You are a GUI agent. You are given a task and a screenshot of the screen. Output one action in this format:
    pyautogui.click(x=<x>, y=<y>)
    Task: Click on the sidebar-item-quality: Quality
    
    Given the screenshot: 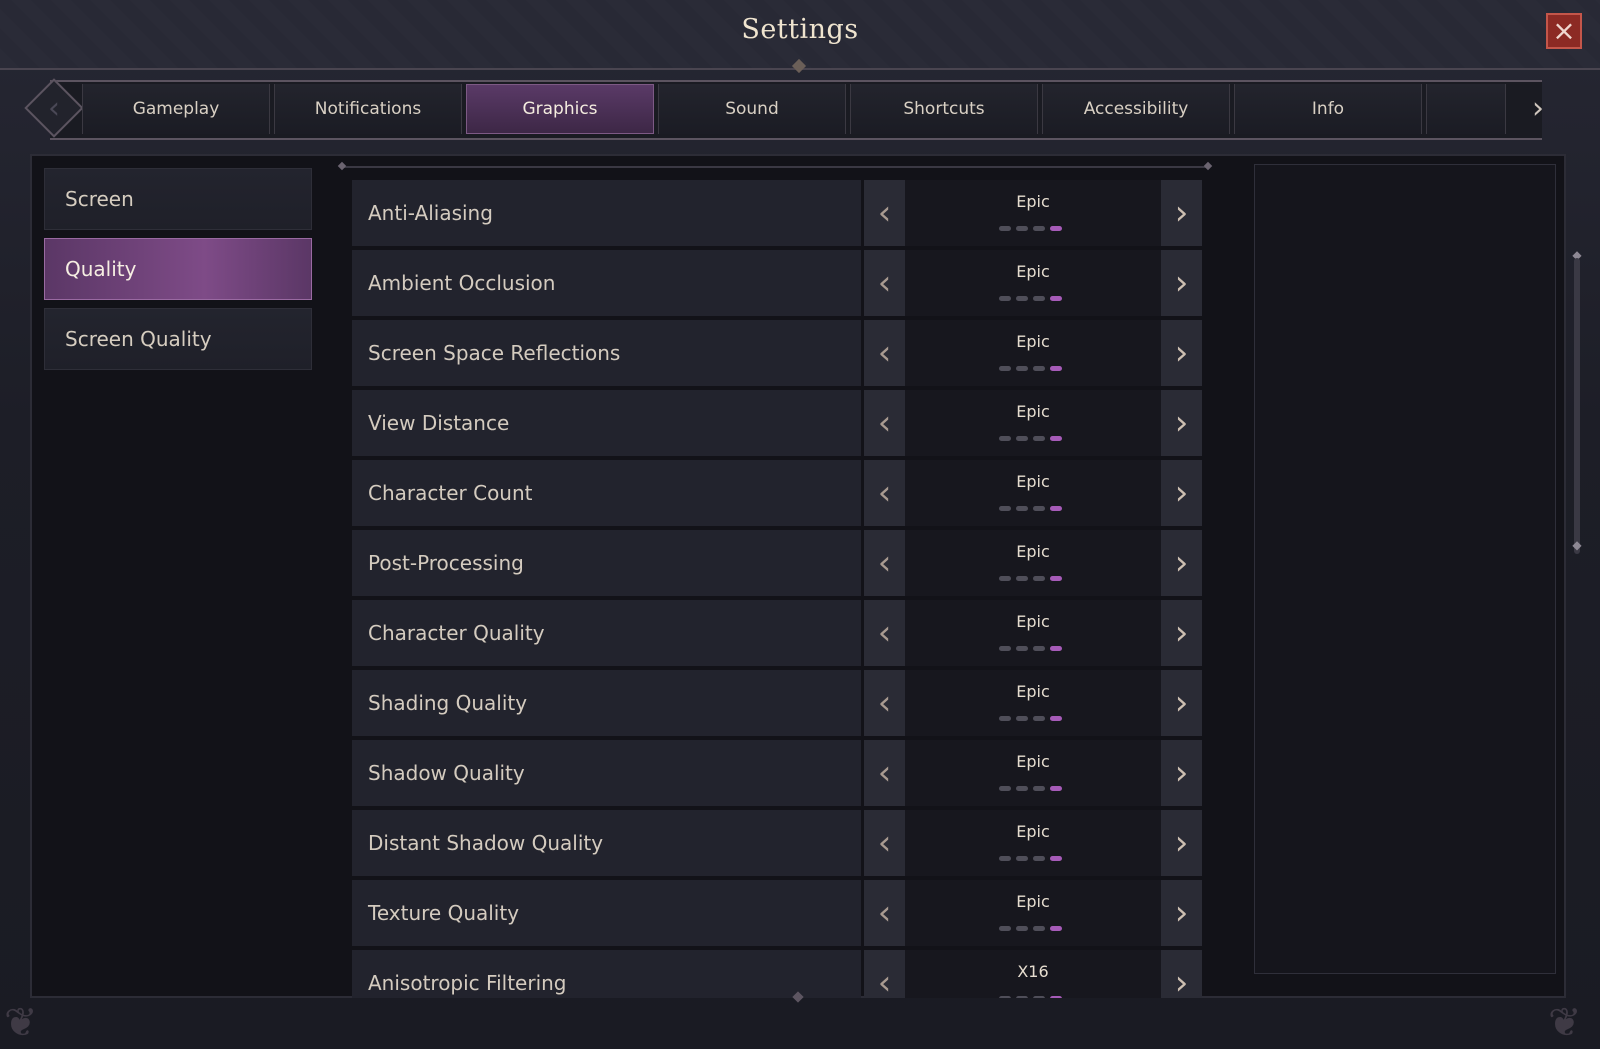 What is the action you would take?
    pyautogui.click(x=178, y=269)
    